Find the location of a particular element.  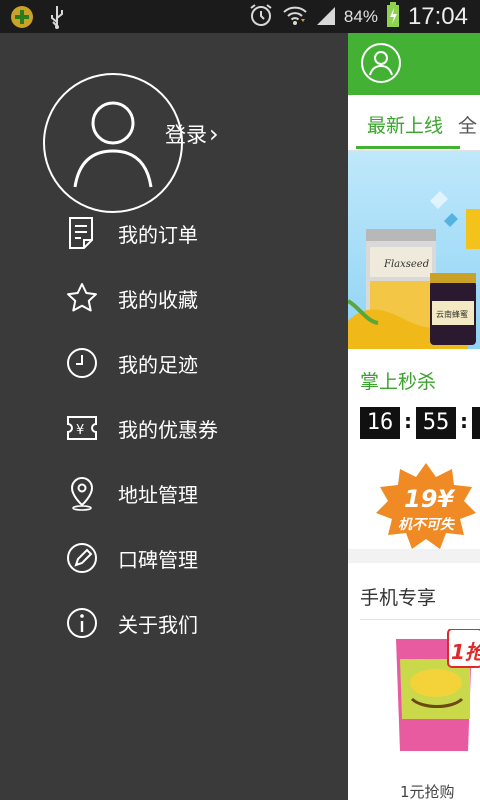

coupon-icon: ¥ is located at coordinates (82, 428).